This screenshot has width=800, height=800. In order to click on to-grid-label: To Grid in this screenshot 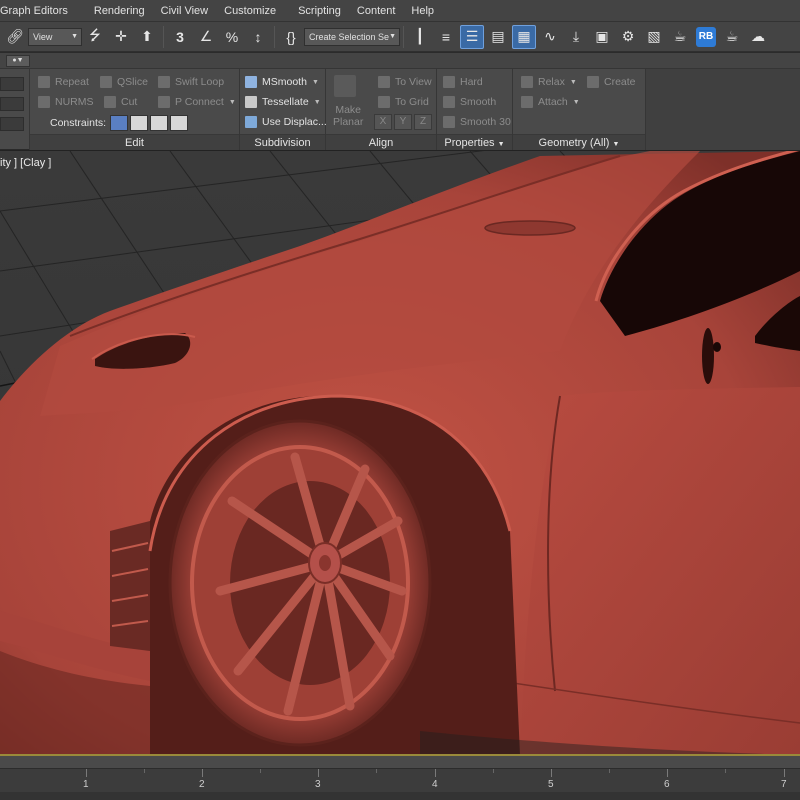, I will do `click(412, 102)`.